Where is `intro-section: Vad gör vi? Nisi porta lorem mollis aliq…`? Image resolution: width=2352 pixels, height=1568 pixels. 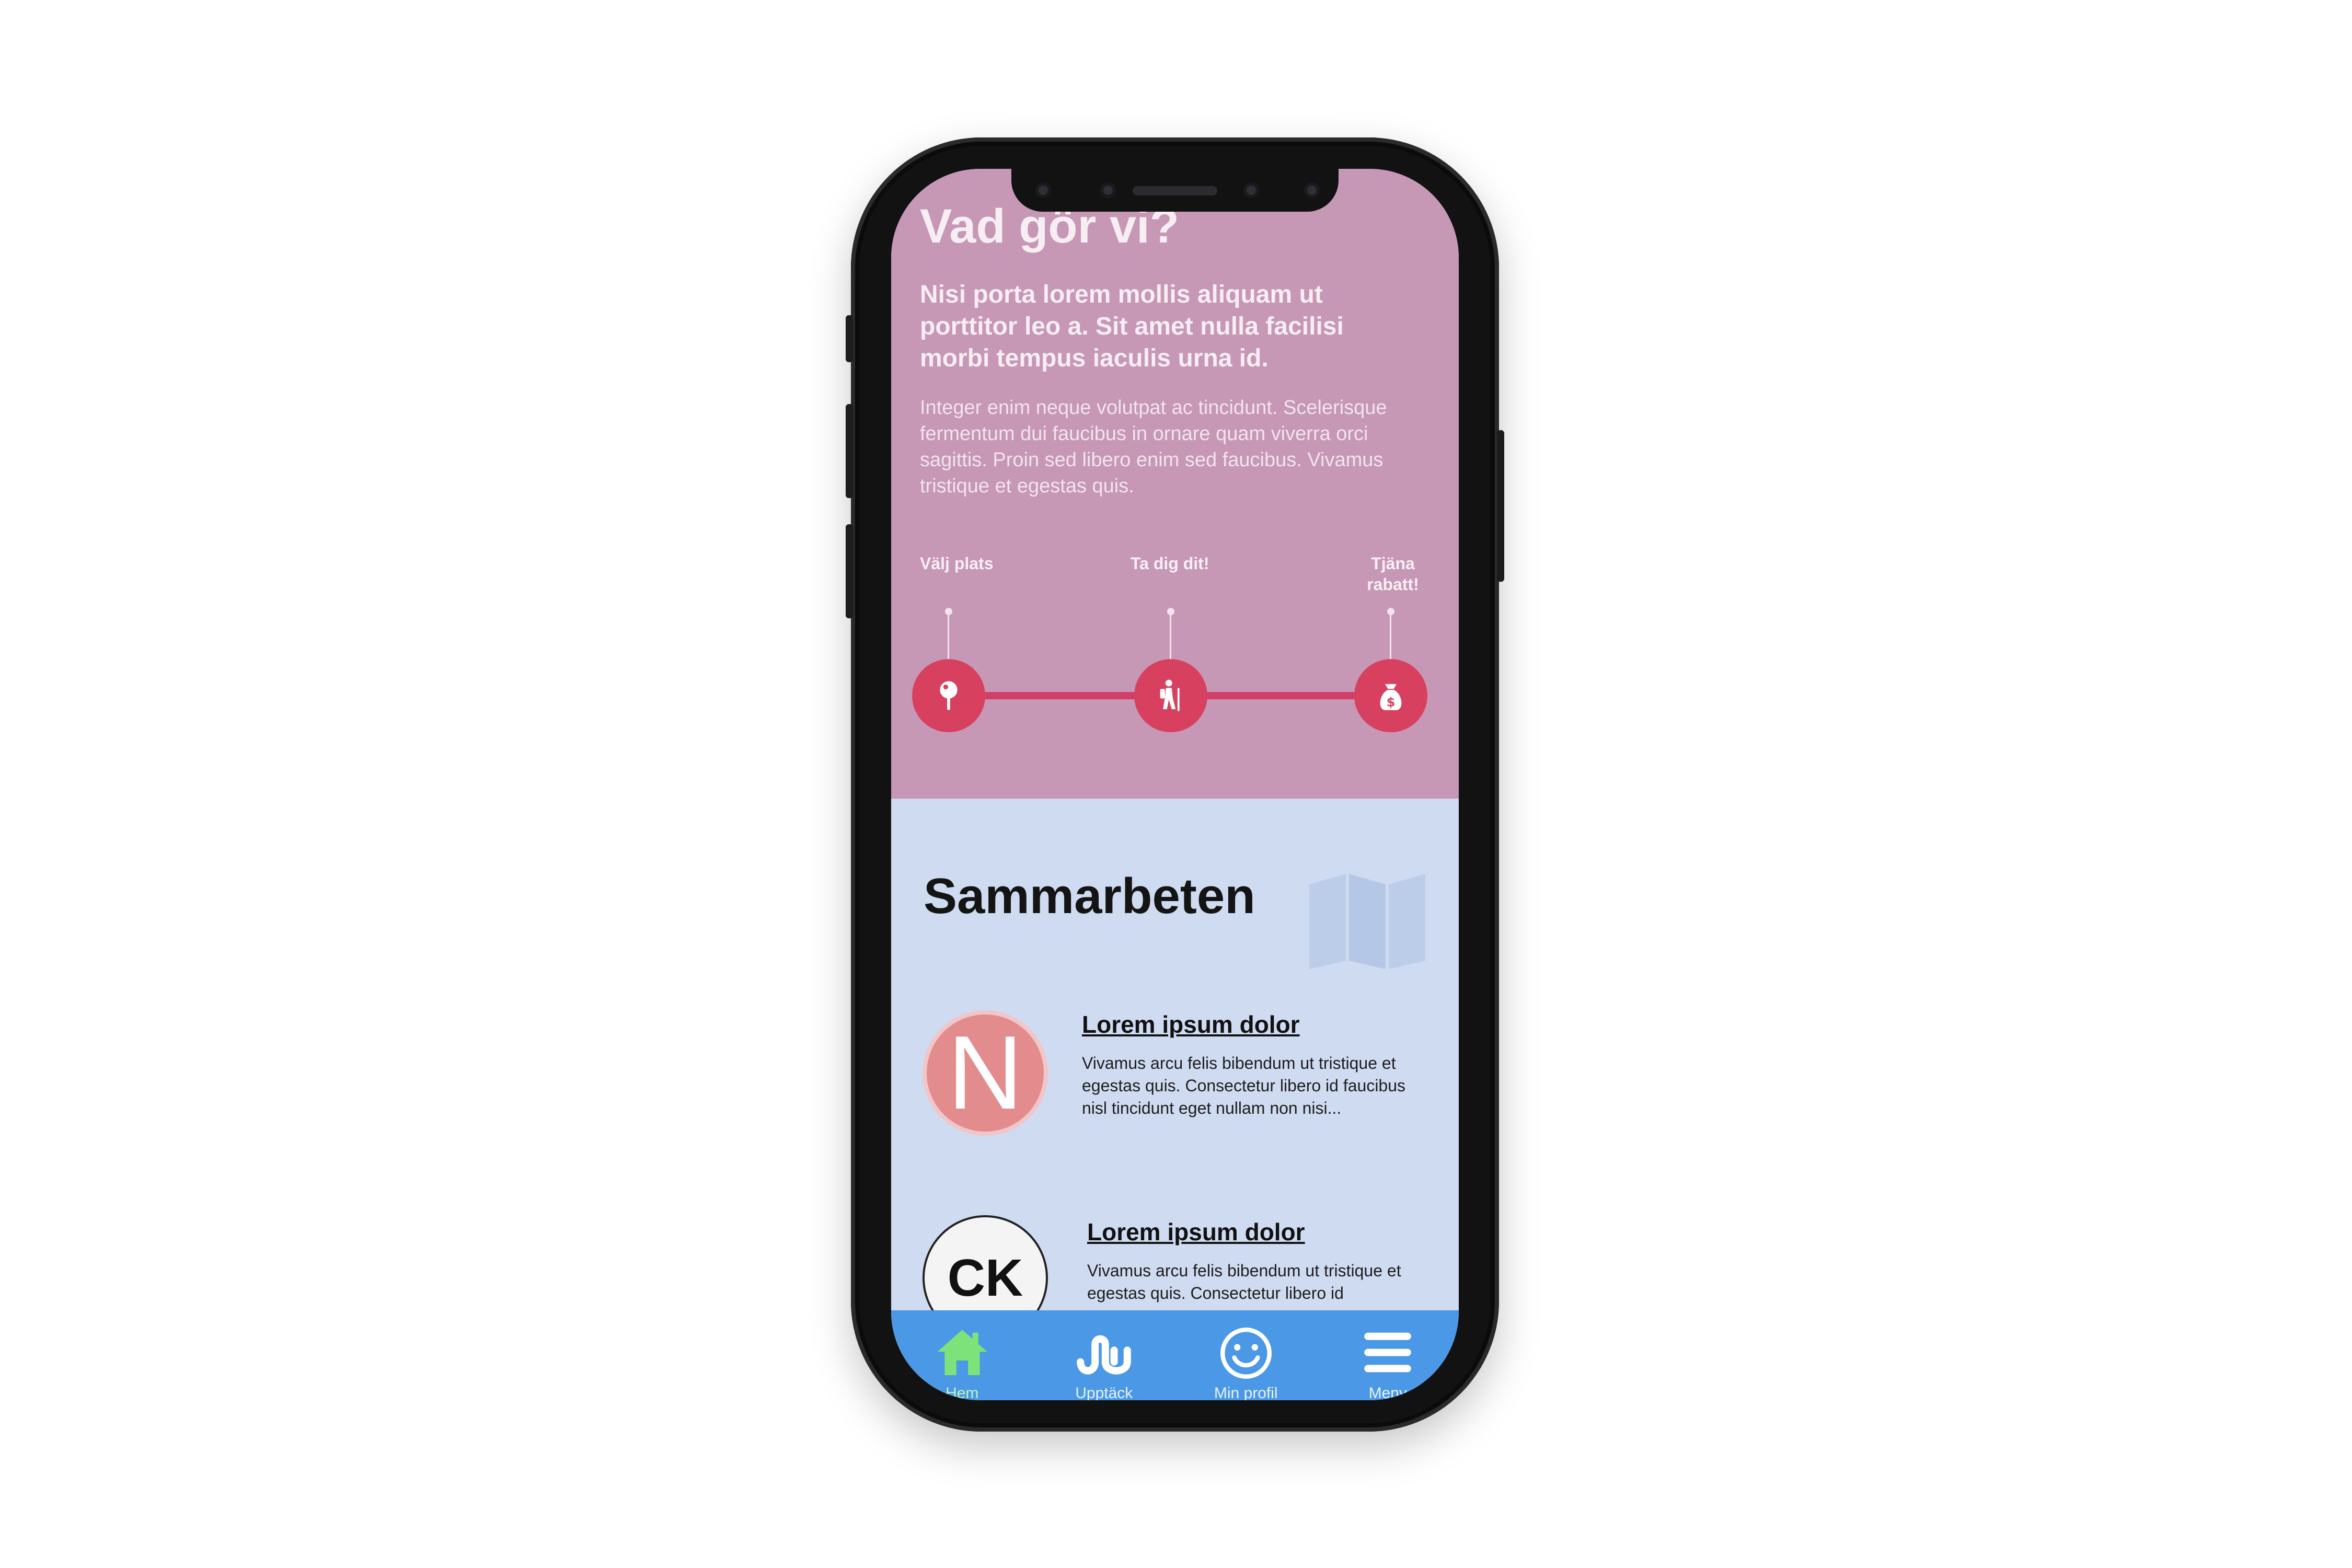
intro-section: Vad gör vi? Nisi porta lorem mollis aliq… is located at coordinates (1175, 484).